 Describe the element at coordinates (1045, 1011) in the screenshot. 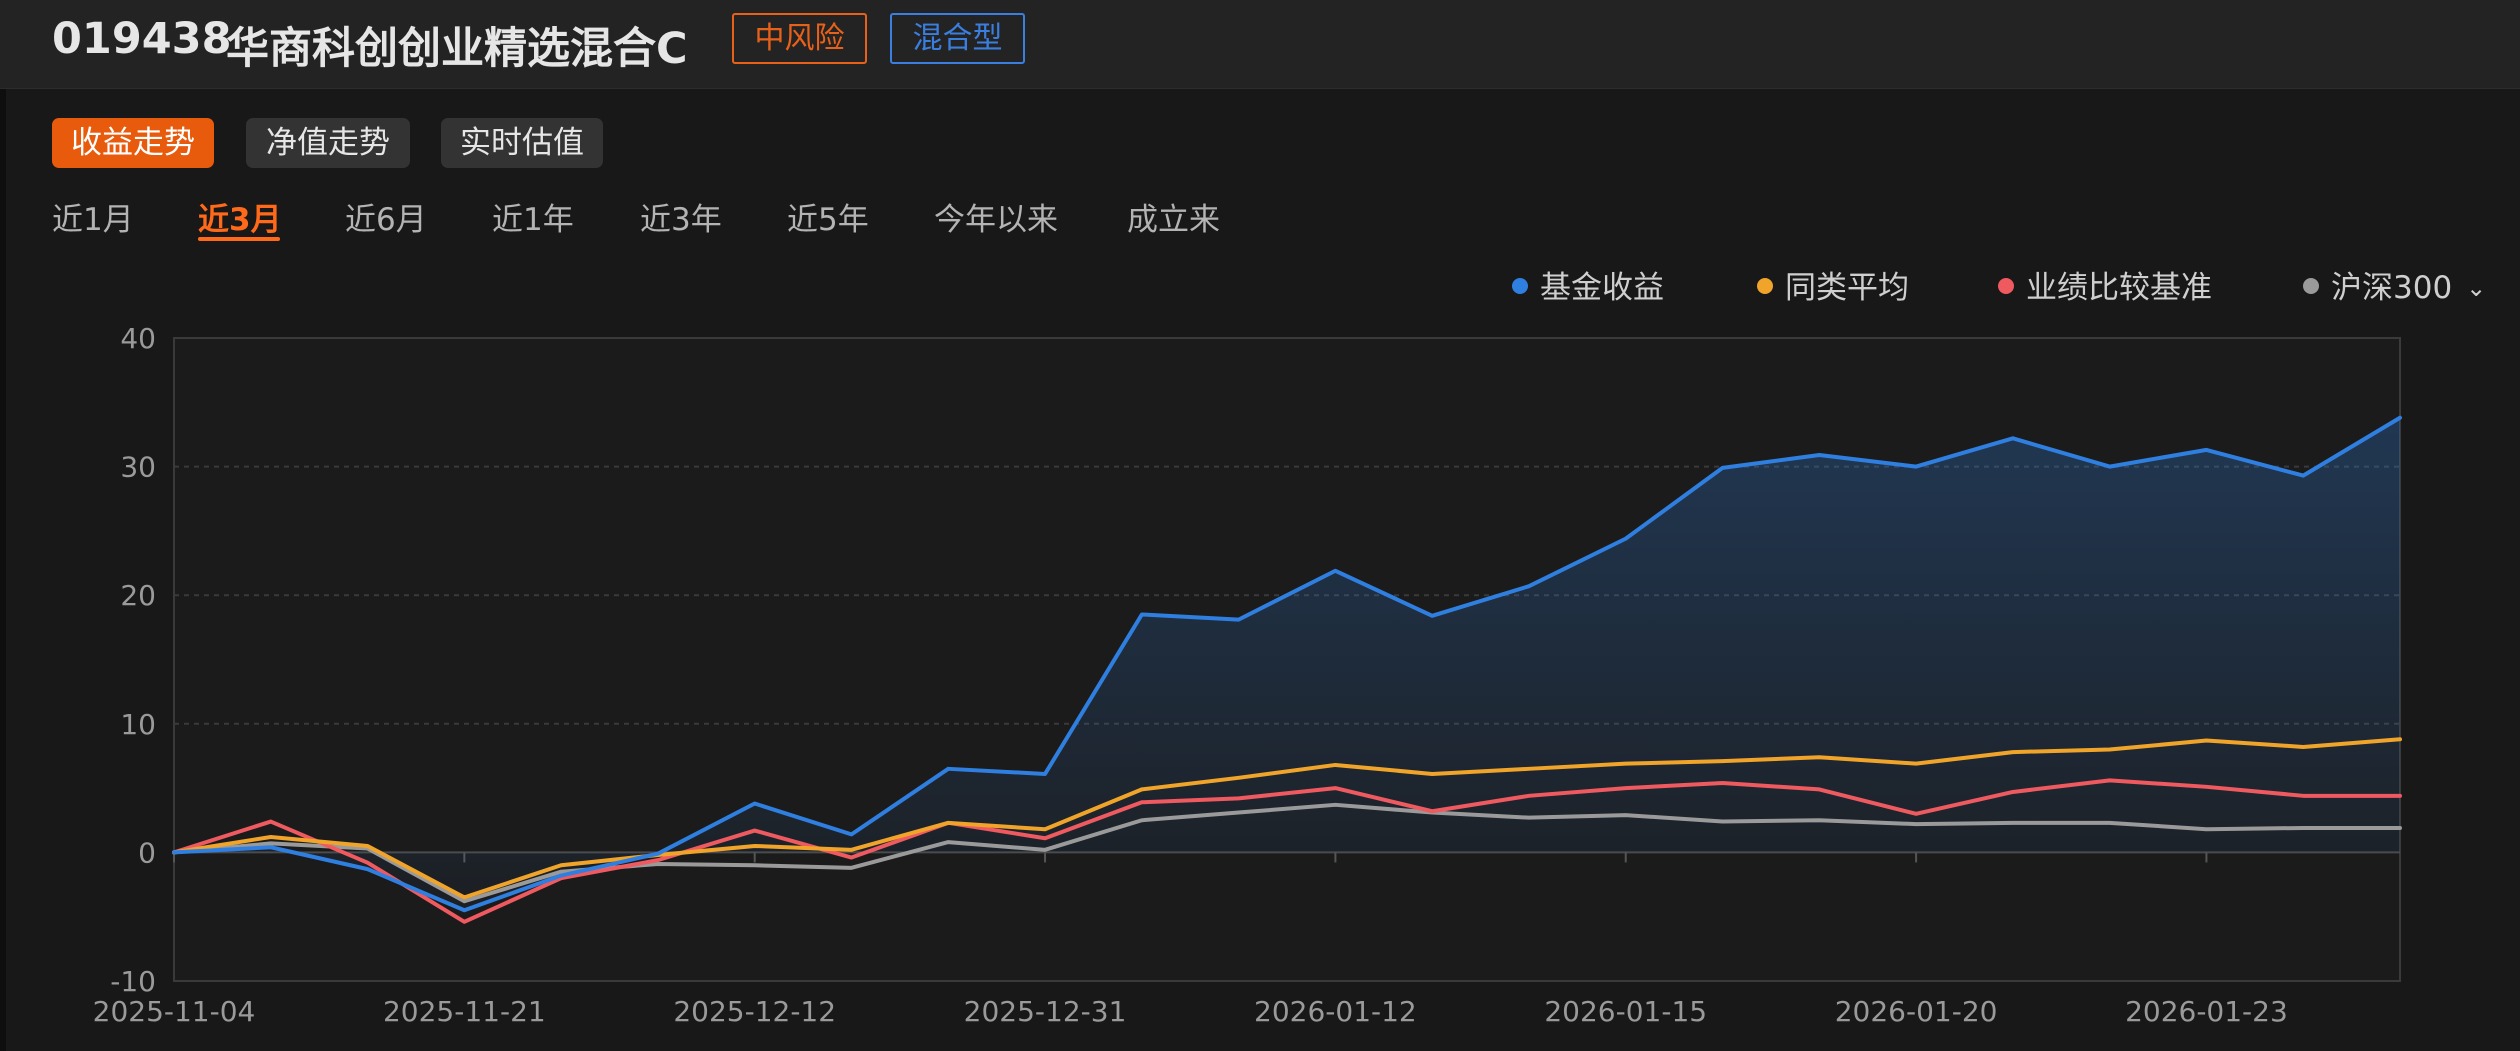

I see `x-tick-label: 2025-12-31` at that location.